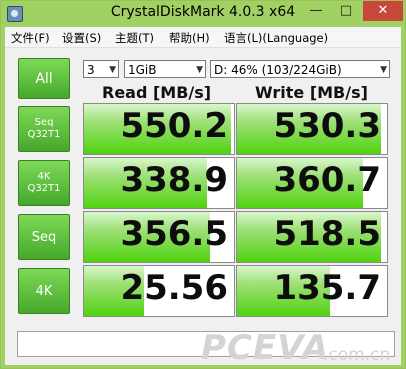 Image resolution: width=406 pixels, height=369 pixels. I want to click on read-result-cell: 356.5, so click(159, 237).